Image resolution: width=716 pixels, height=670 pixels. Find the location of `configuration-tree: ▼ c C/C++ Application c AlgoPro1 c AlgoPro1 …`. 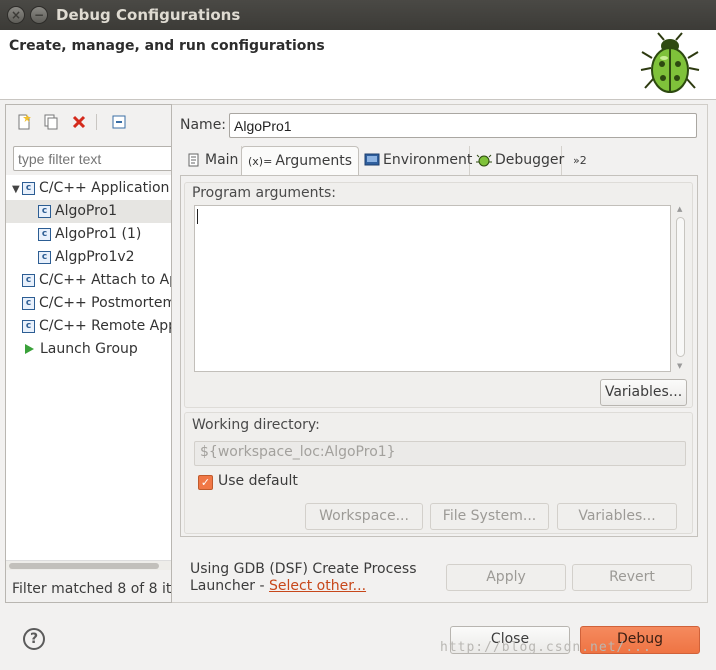

configuration-tree: ▼ c C/C++ Application c AlgoPro1 c AlgoPro1 … is located at coordinates (89, 367).